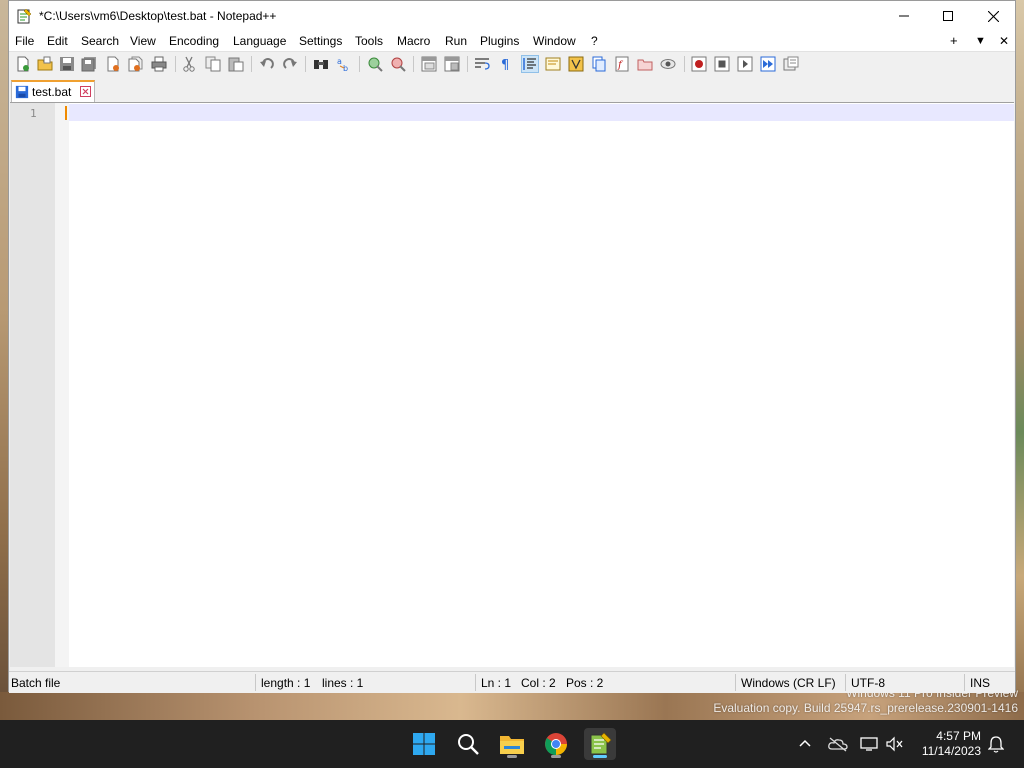 This screenshot has height=768, width=1024. I want to click on show-hidden-icons-button, so click(805, 744).